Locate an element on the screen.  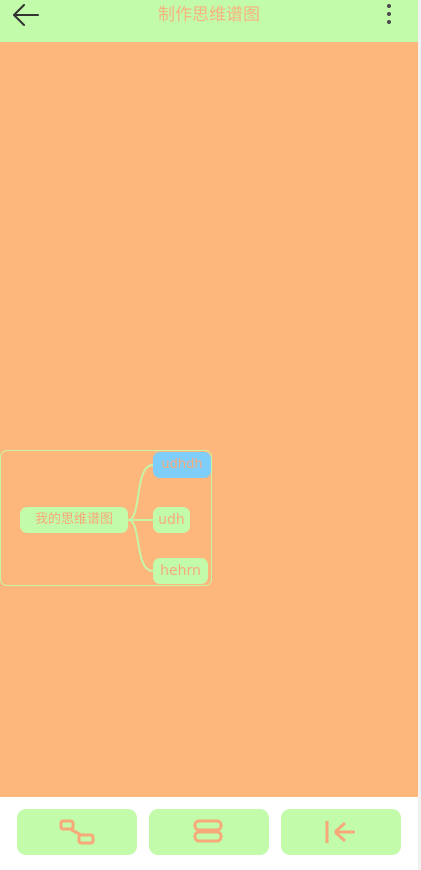
mindmap-child-node: hehrn is located at coordinates (180, 571).